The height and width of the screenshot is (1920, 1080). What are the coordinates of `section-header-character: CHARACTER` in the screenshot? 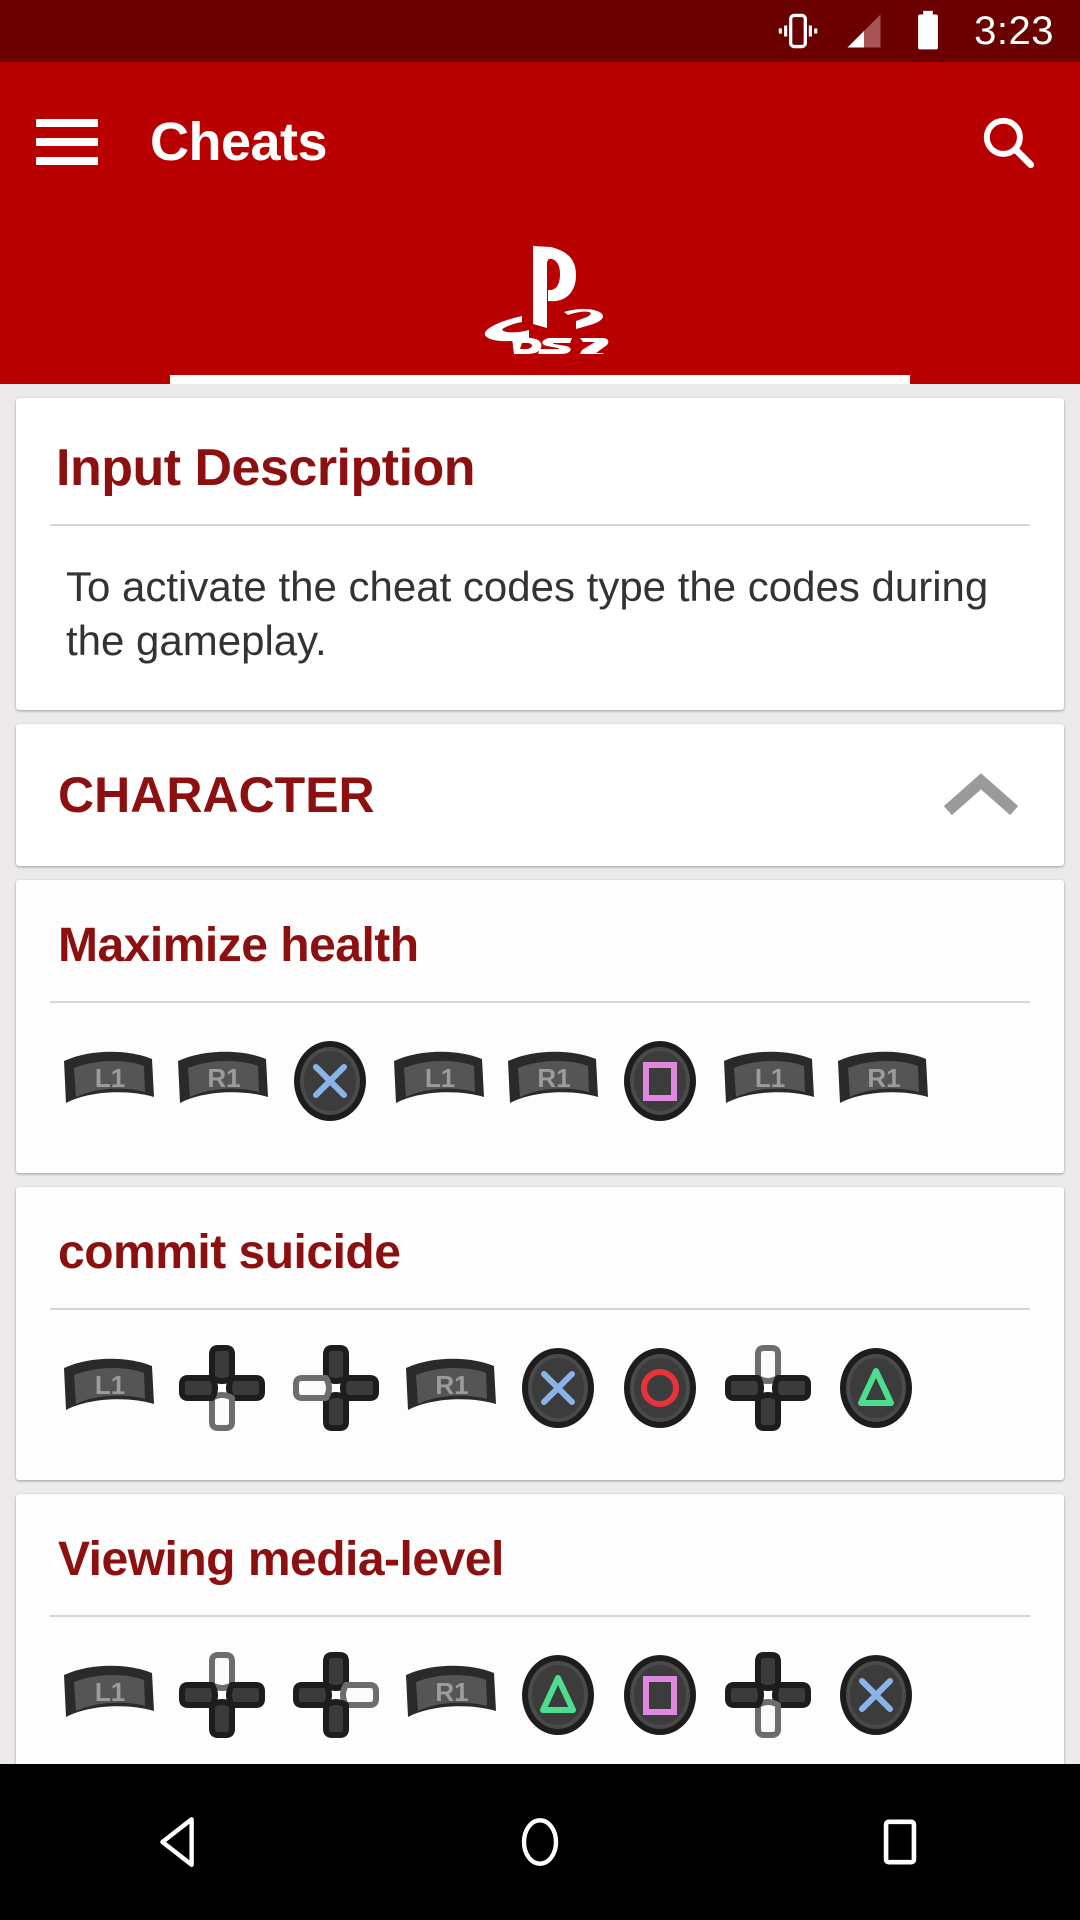 It's located at (540, 794).